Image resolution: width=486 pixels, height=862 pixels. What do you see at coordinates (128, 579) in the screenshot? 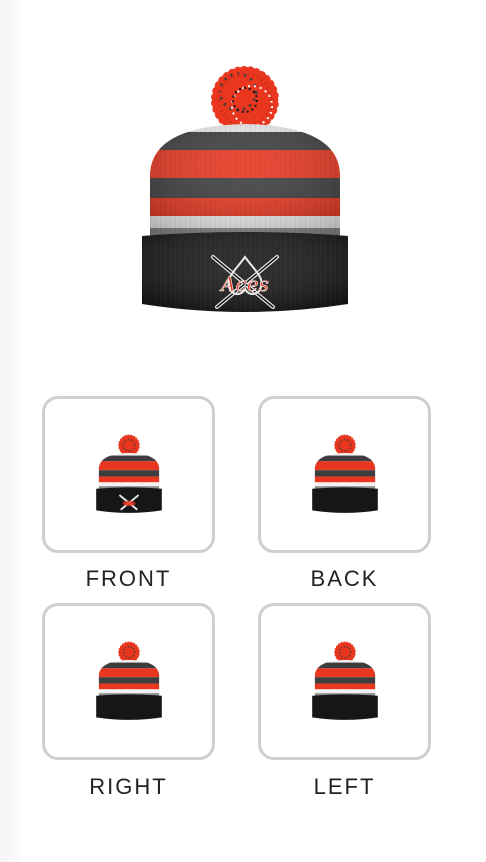
I see `view-label-front: FRONT` at bounding box center [128, 579].